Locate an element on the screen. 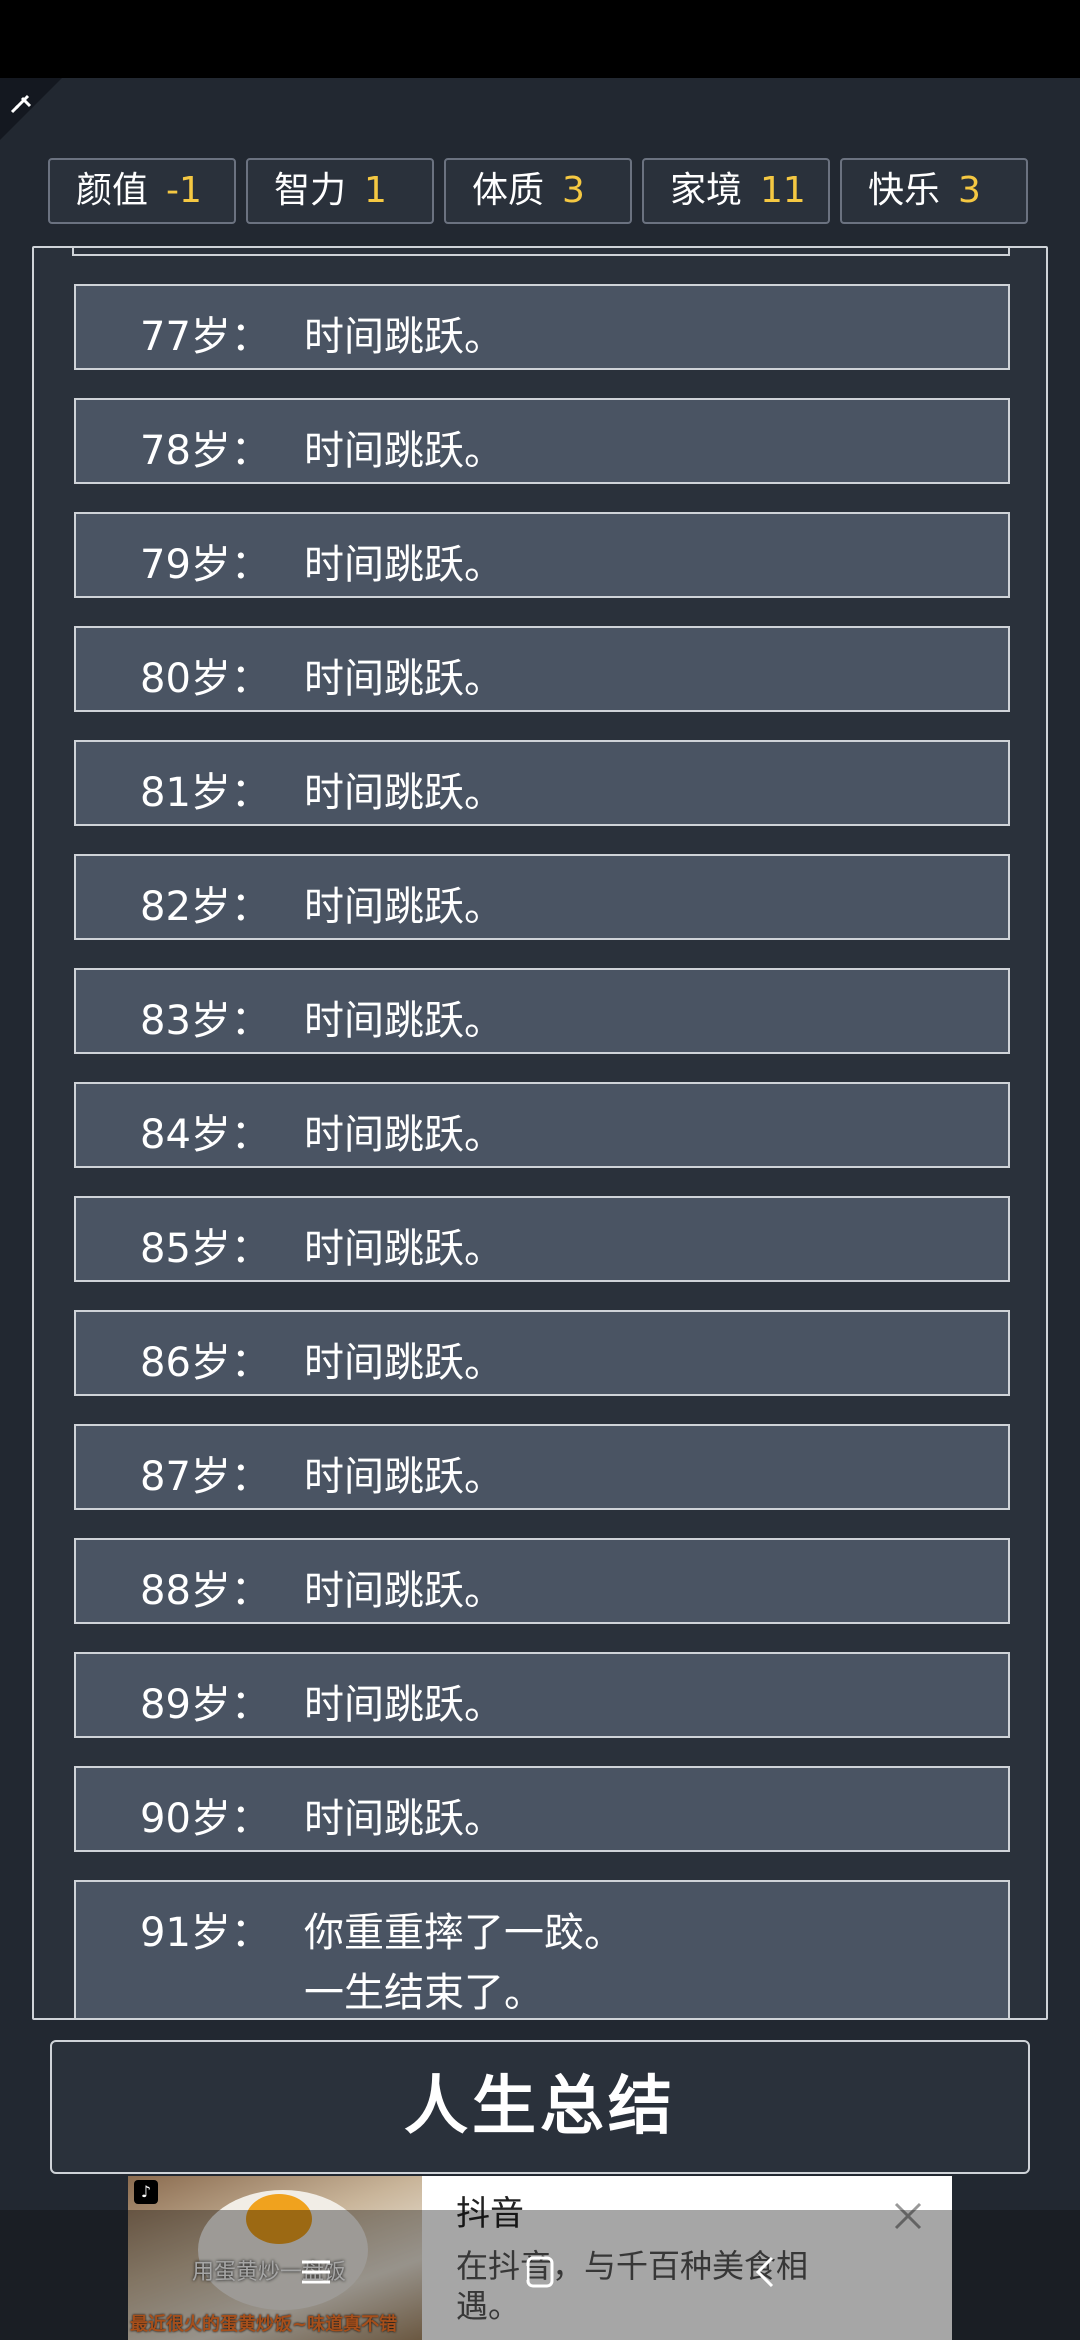 Image resolution: width=1080 pixels, height=2340 pixels. stat-happiness: 快乐 3 is located at coordinates (934, 191).